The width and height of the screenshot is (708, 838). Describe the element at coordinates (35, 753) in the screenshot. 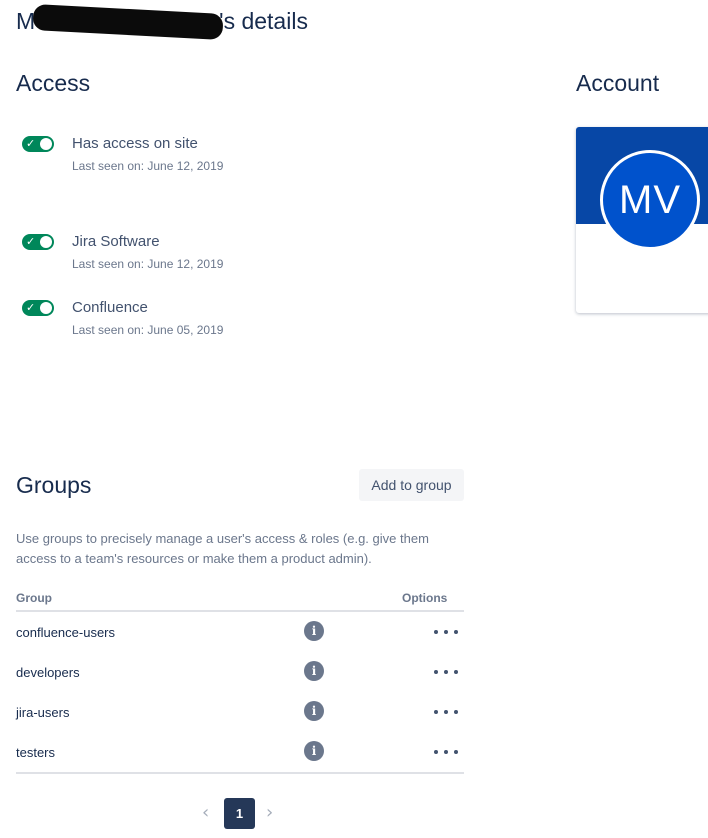

I see `group-name: testers` at that location.